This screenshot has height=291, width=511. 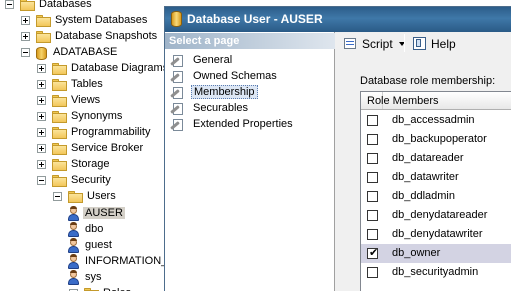 I want to click on page-item-owned-schemas: Owned Schemas, so click(x=249, y=77).